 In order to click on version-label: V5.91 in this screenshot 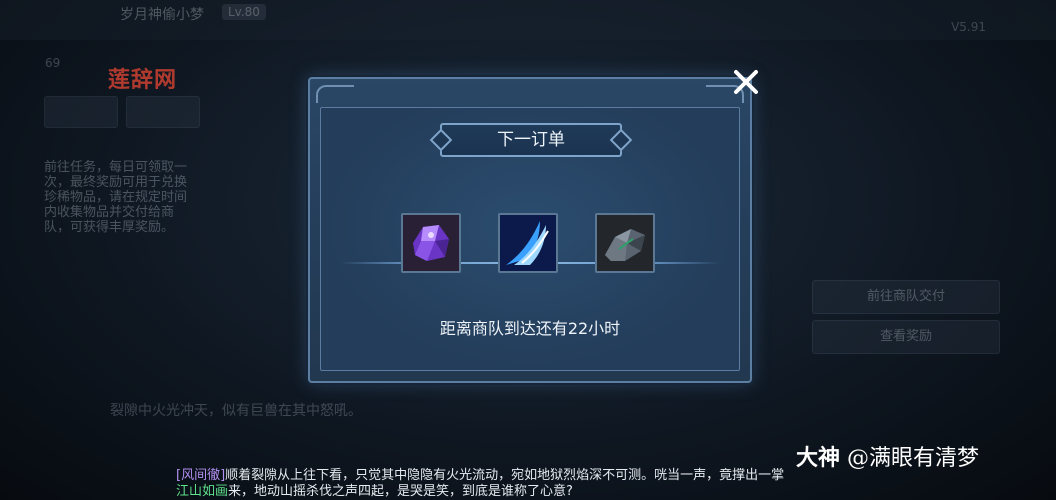, I will do `click(968, 27)`.